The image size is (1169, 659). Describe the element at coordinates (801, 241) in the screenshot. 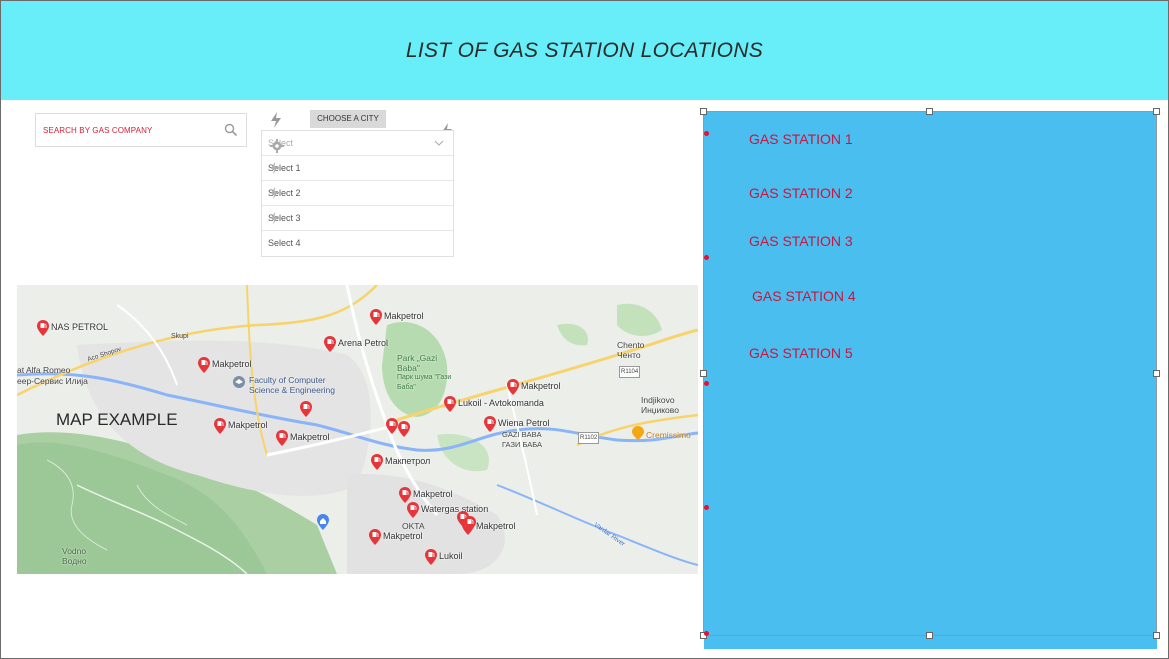

I see `gas-station-item: GAS STATION 3` at that location.